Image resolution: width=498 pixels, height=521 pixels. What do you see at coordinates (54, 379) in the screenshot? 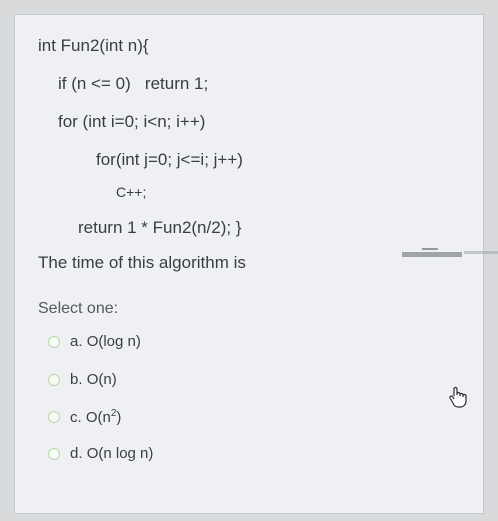
I see `radio-button-b` at bounding box center [54, 379].